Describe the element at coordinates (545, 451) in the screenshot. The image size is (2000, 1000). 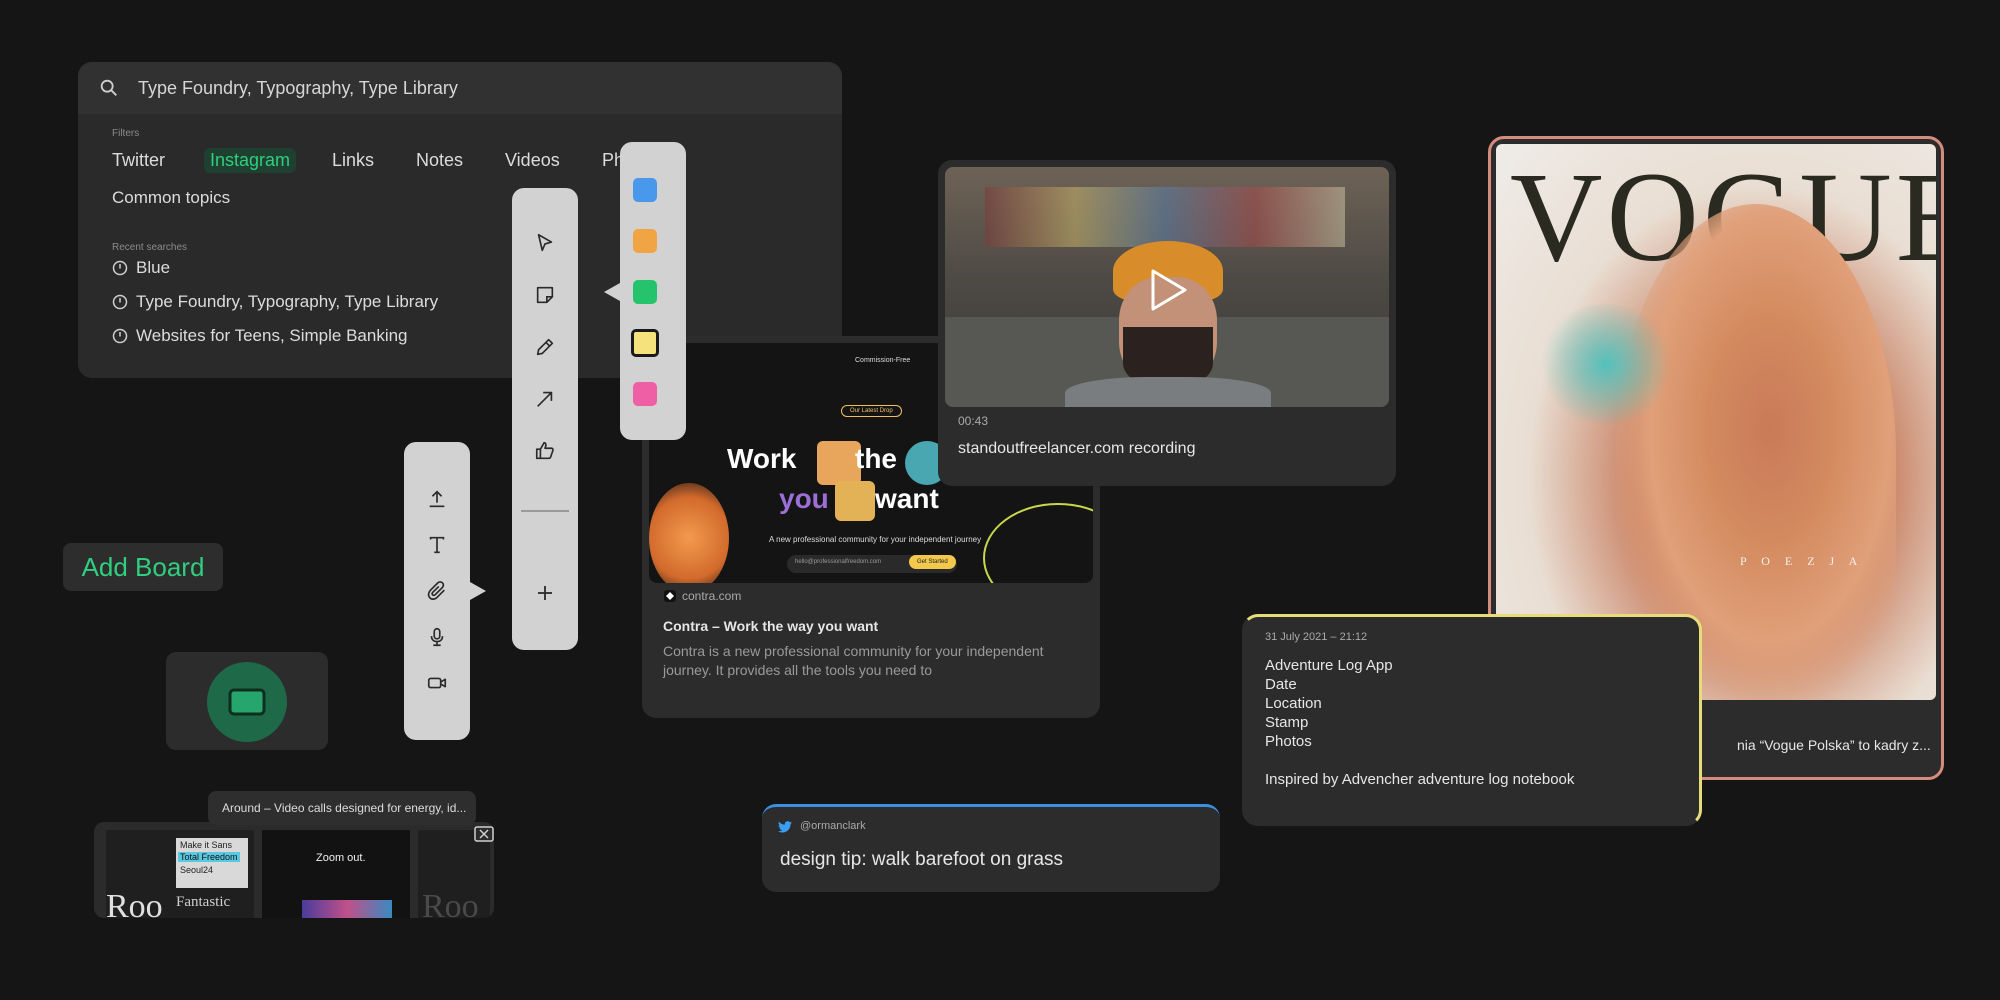
I see `reaction-tool` at that location.